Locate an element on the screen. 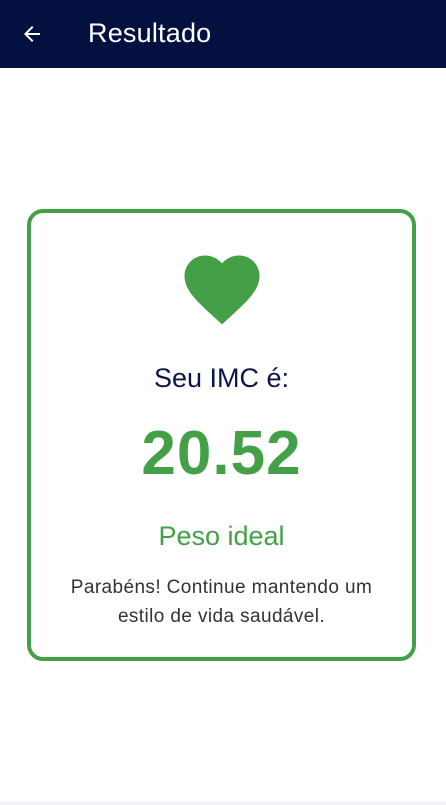 The width and height of the screenshot is (446, 805). heart-icon is located at coordinates (222, 290).